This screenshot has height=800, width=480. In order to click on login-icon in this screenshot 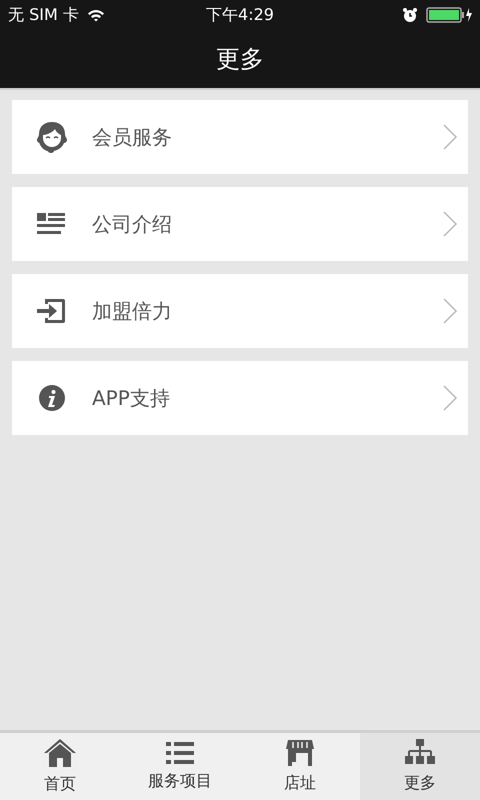, I will do `click(52, 311)`.